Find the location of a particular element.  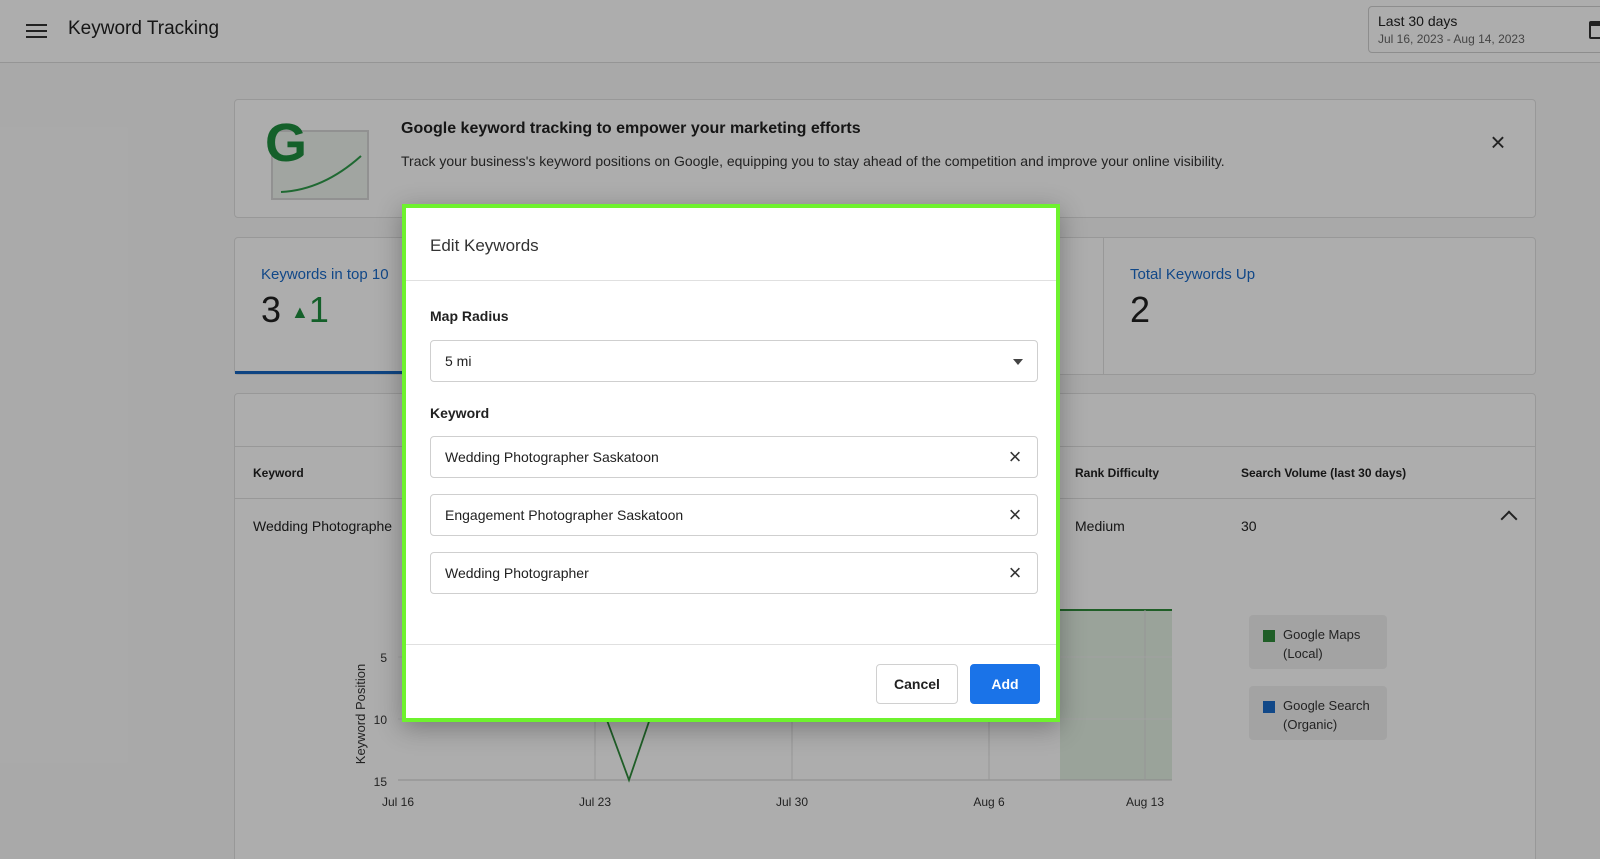

keyword-text: Engagement Photographer Saskatoon is located at coordinates (564, 515).